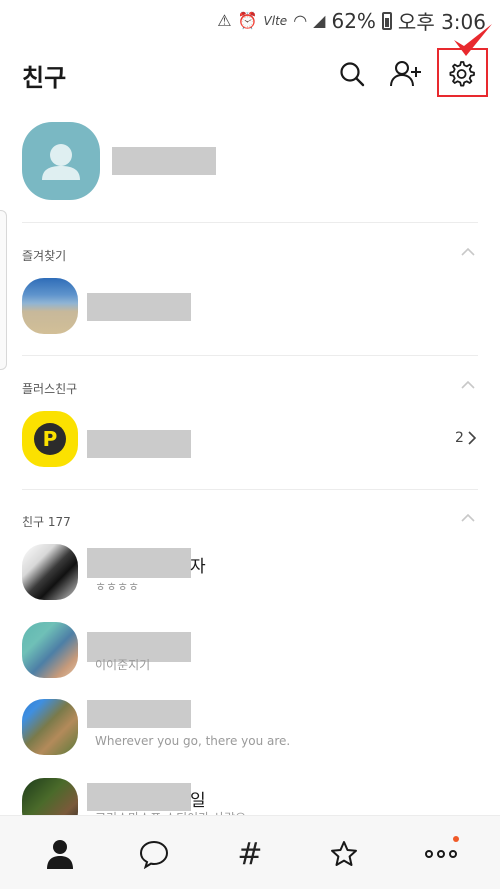 This screenshot has height=889, width=500. What do you see at coordinates (300, 20) in the screenshot?
I see `wifi-icon: ◠` at bounding box center [300, 20].